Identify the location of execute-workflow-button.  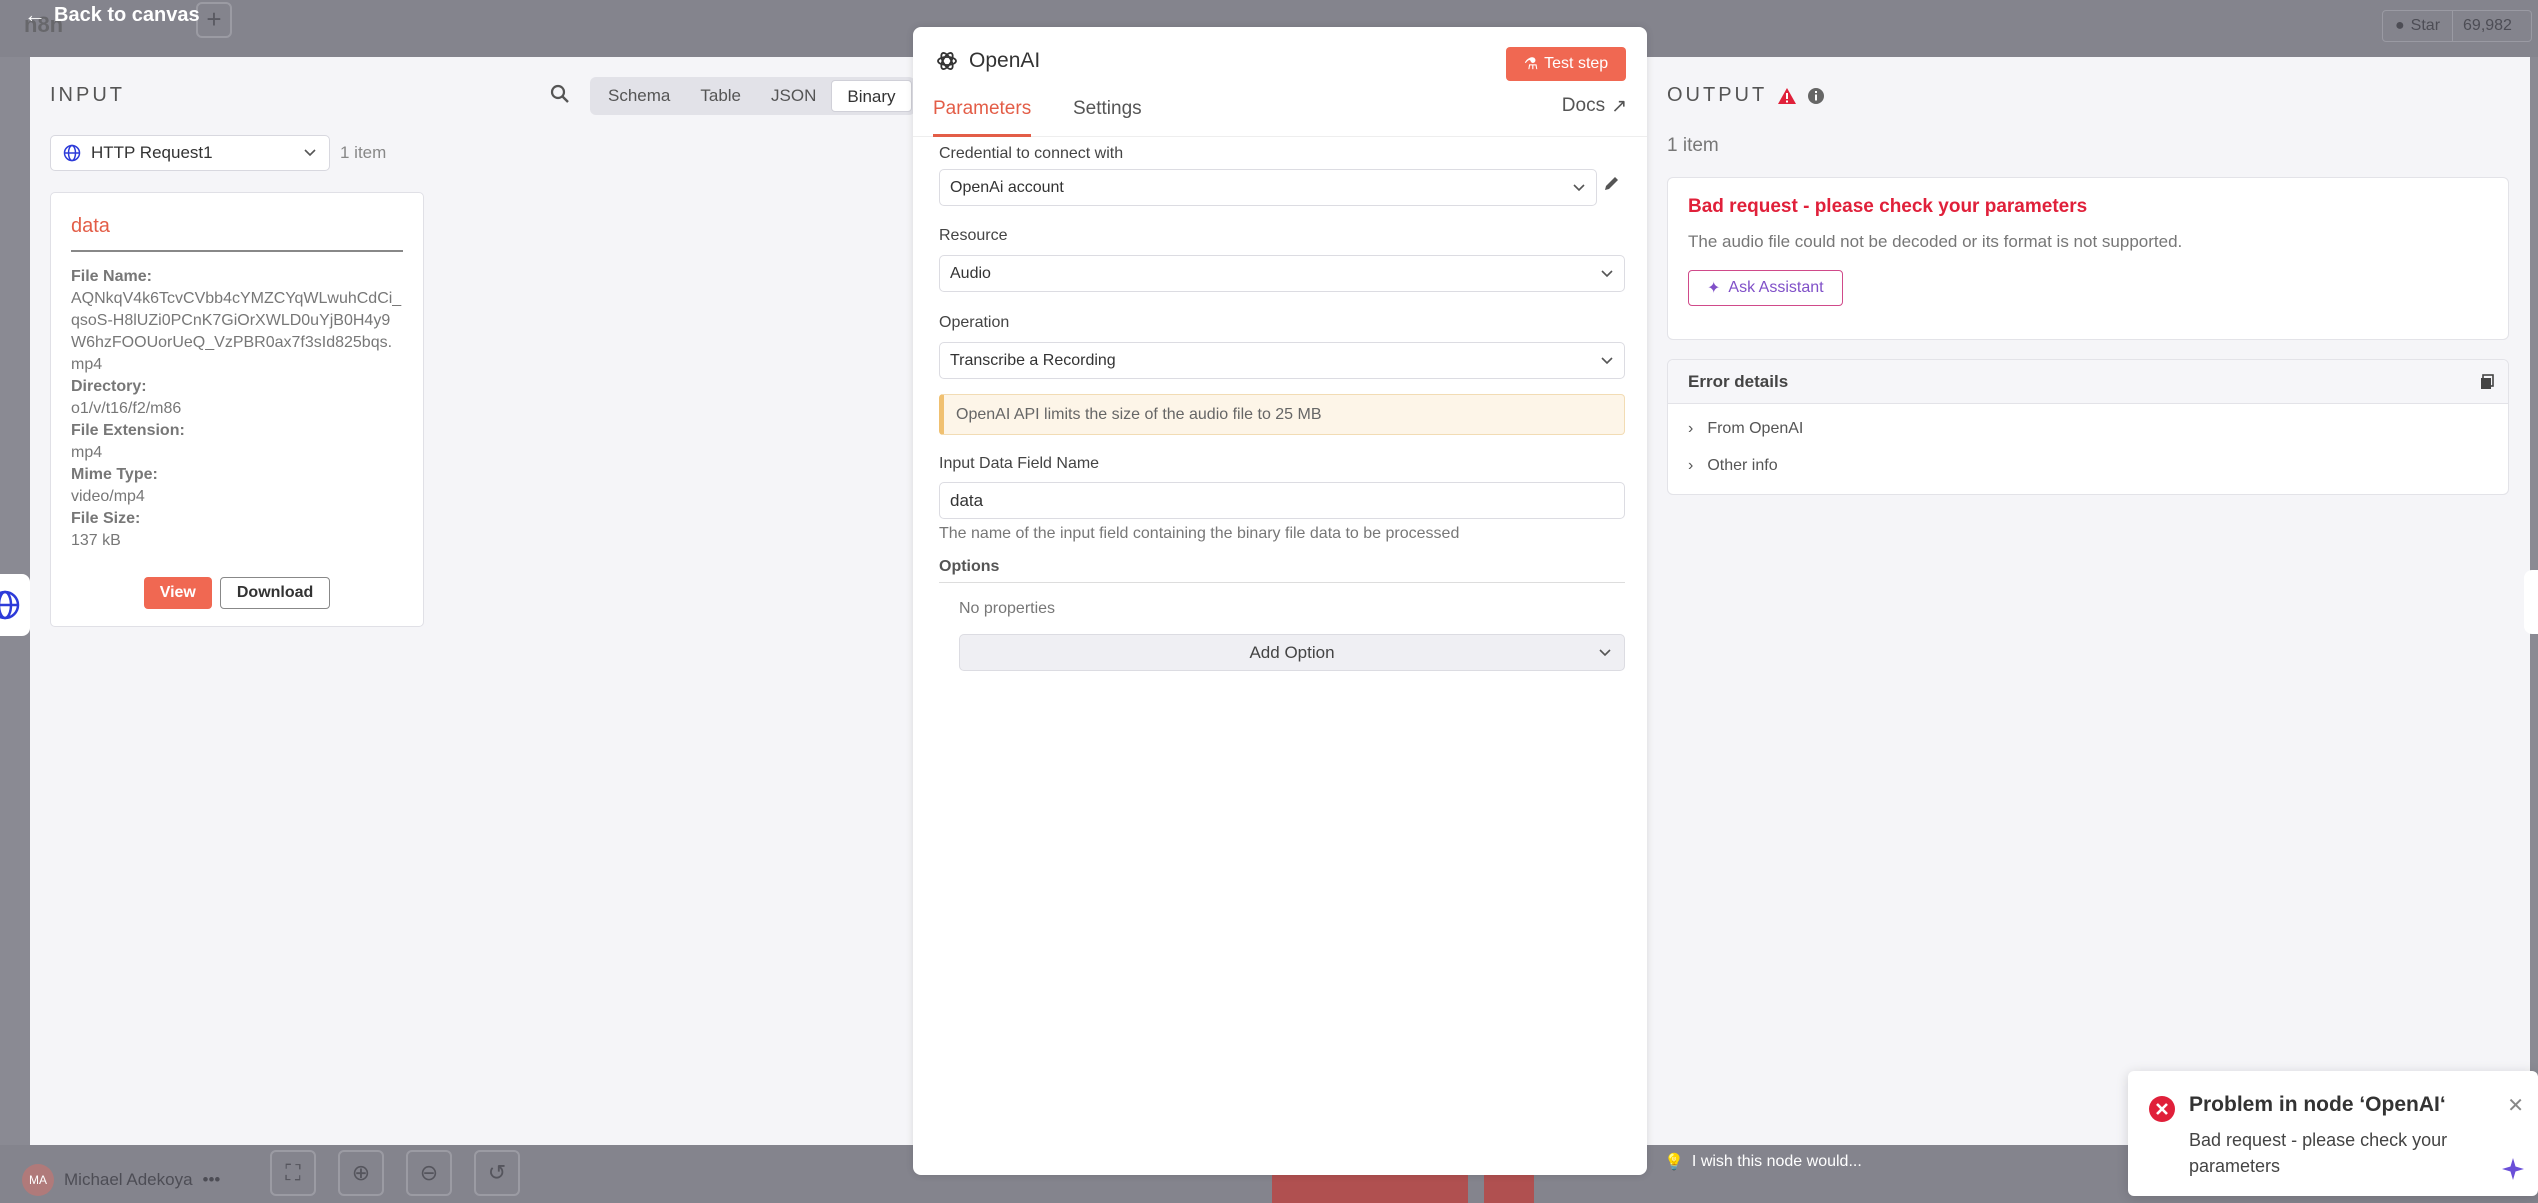
(1370, 1187).